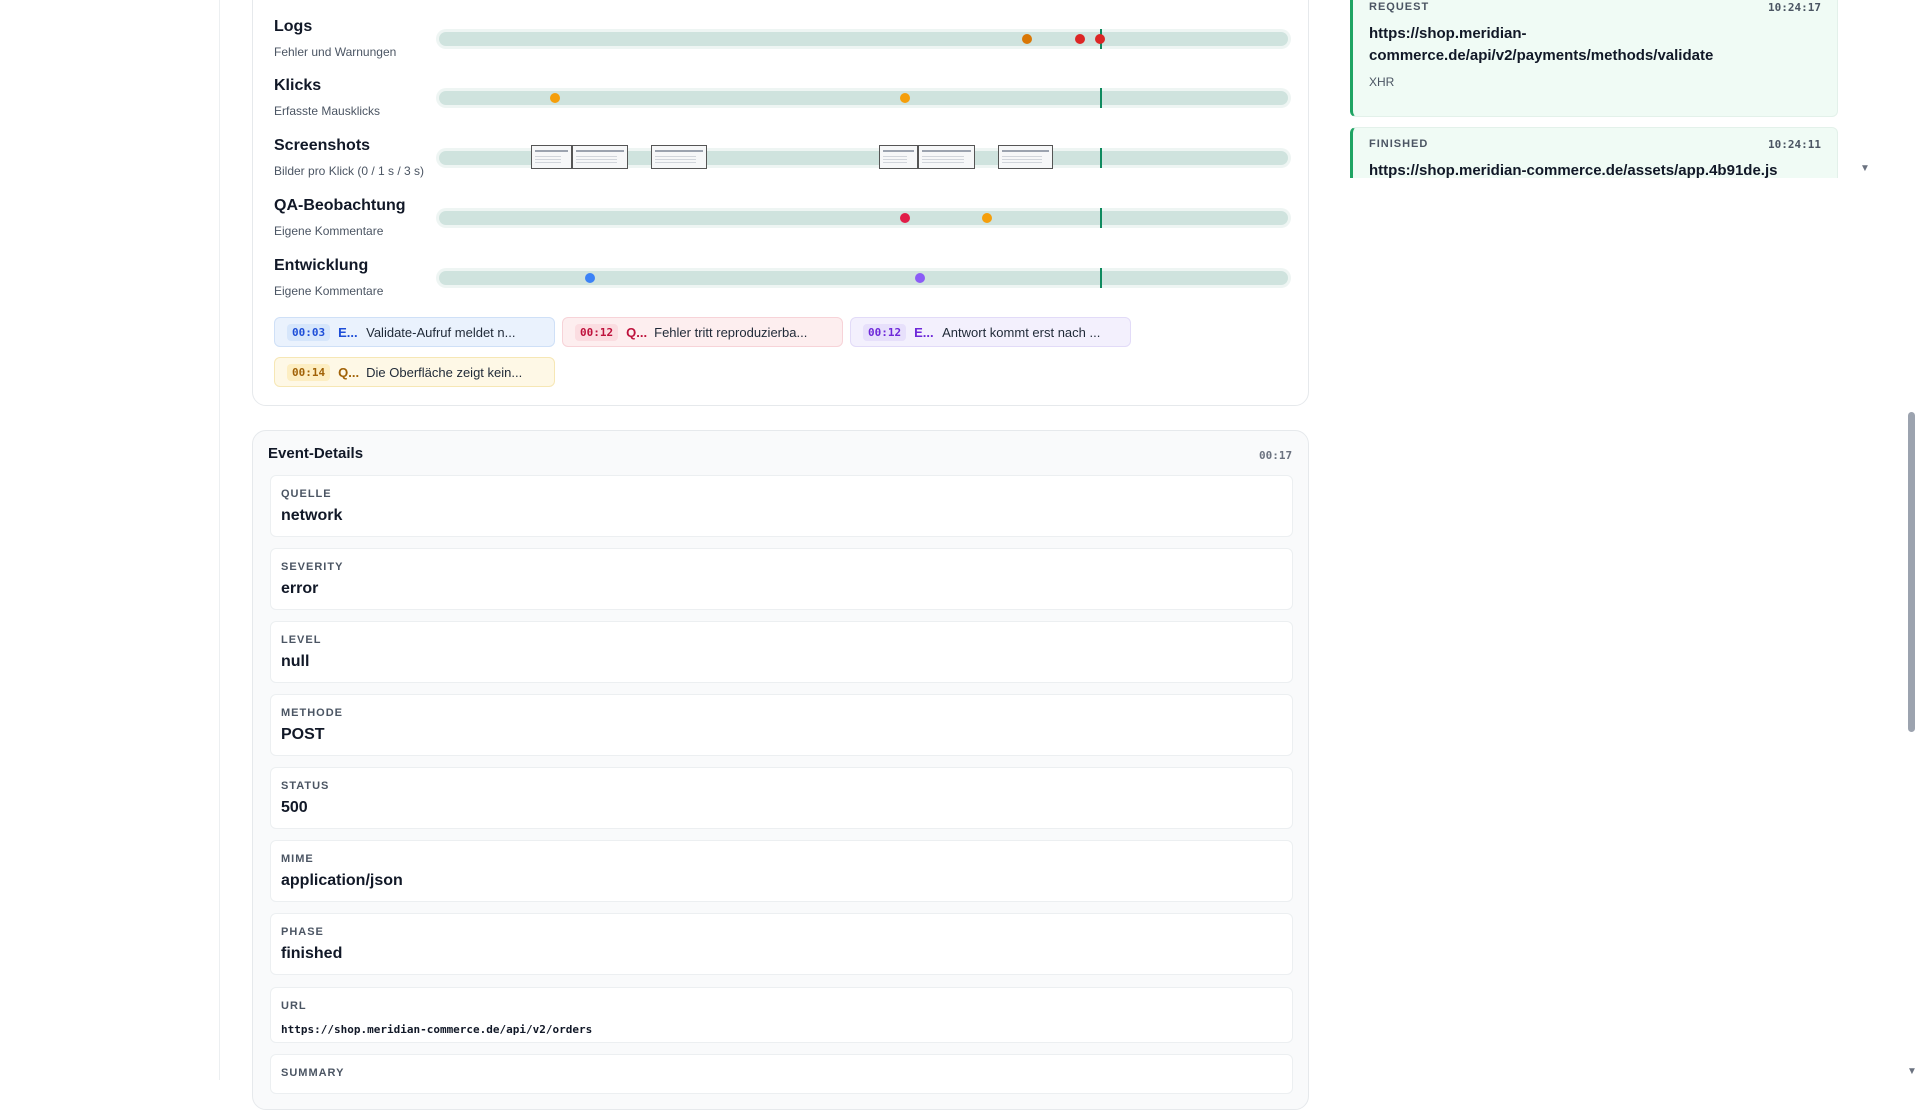 The height and width of the screenshot is (1110, 1920). Describe the element at coordinates (342, 880) in the screenshot. I see `field-value: application/json` at that location.